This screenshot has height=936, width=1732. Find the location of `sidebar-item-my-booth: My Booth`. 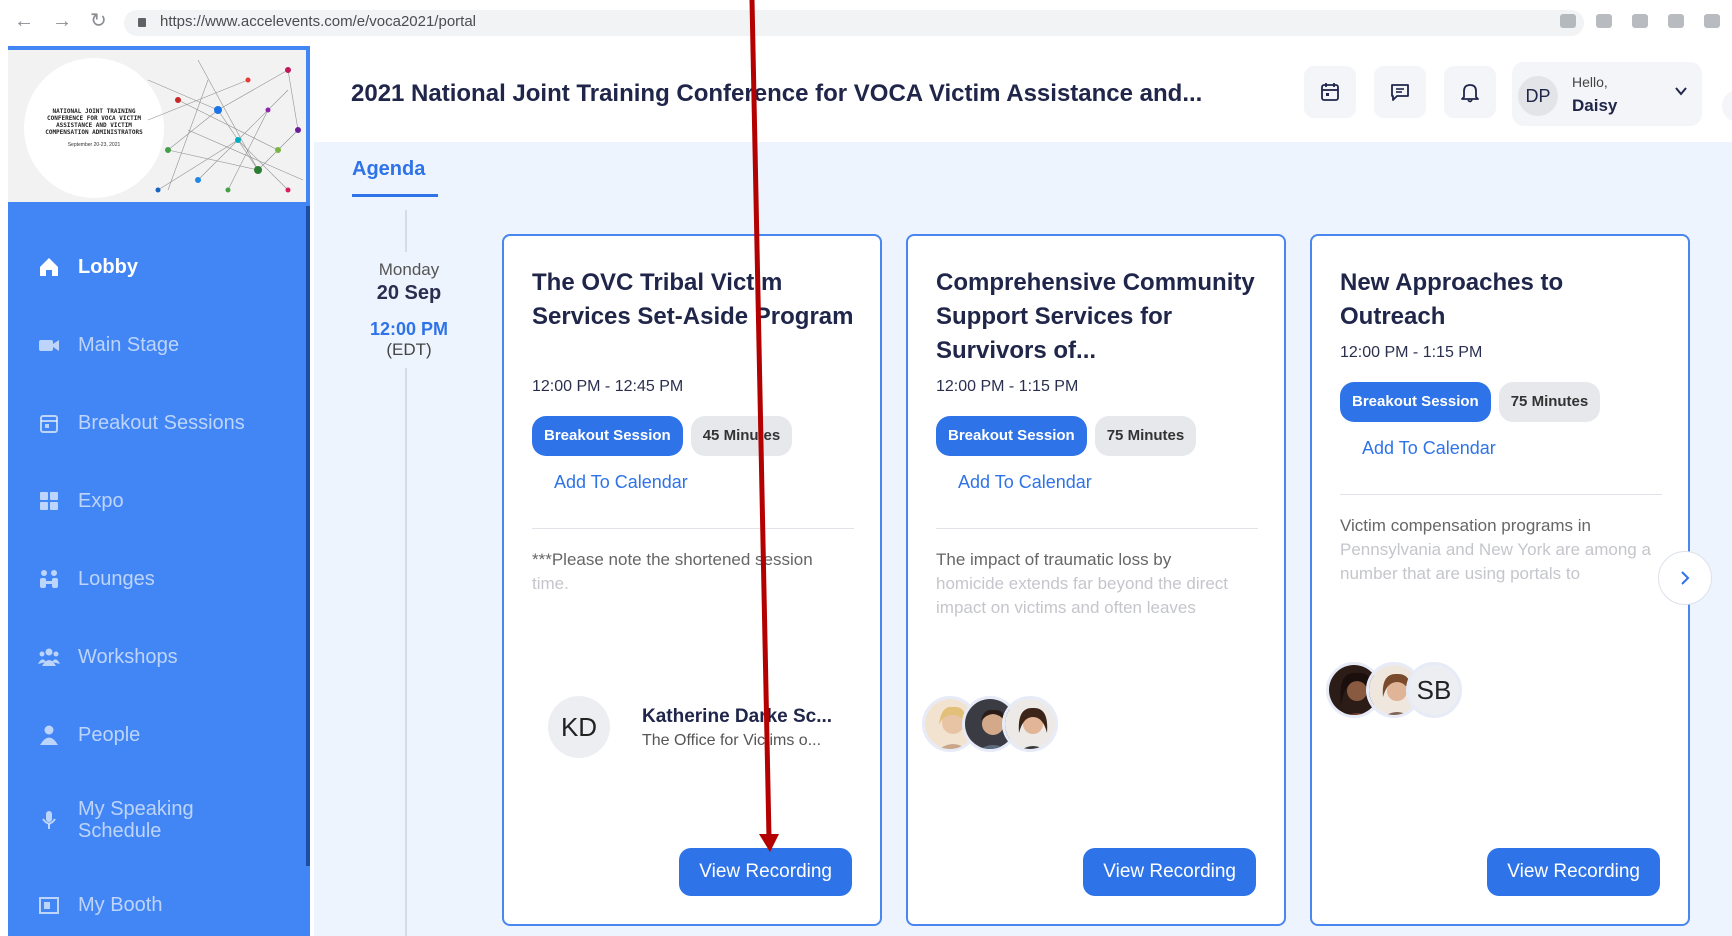

sidebar-item-my-booth: My Booth is located at coordinates (157, 901).